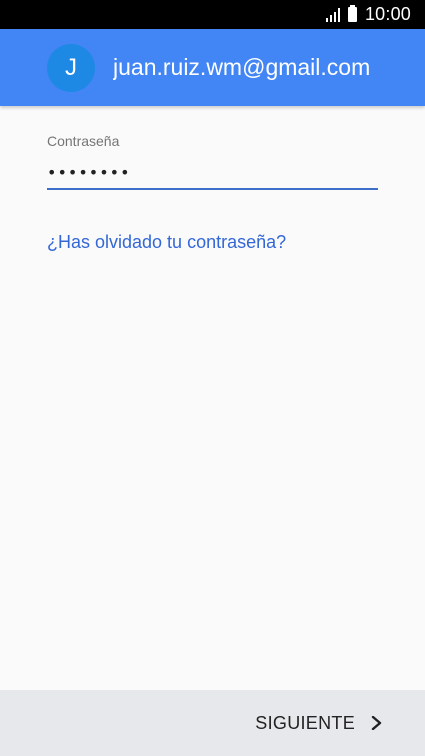 This screenshot has width=425, height=756. I want to click on status-bar: 10:00, so click(212, 14).